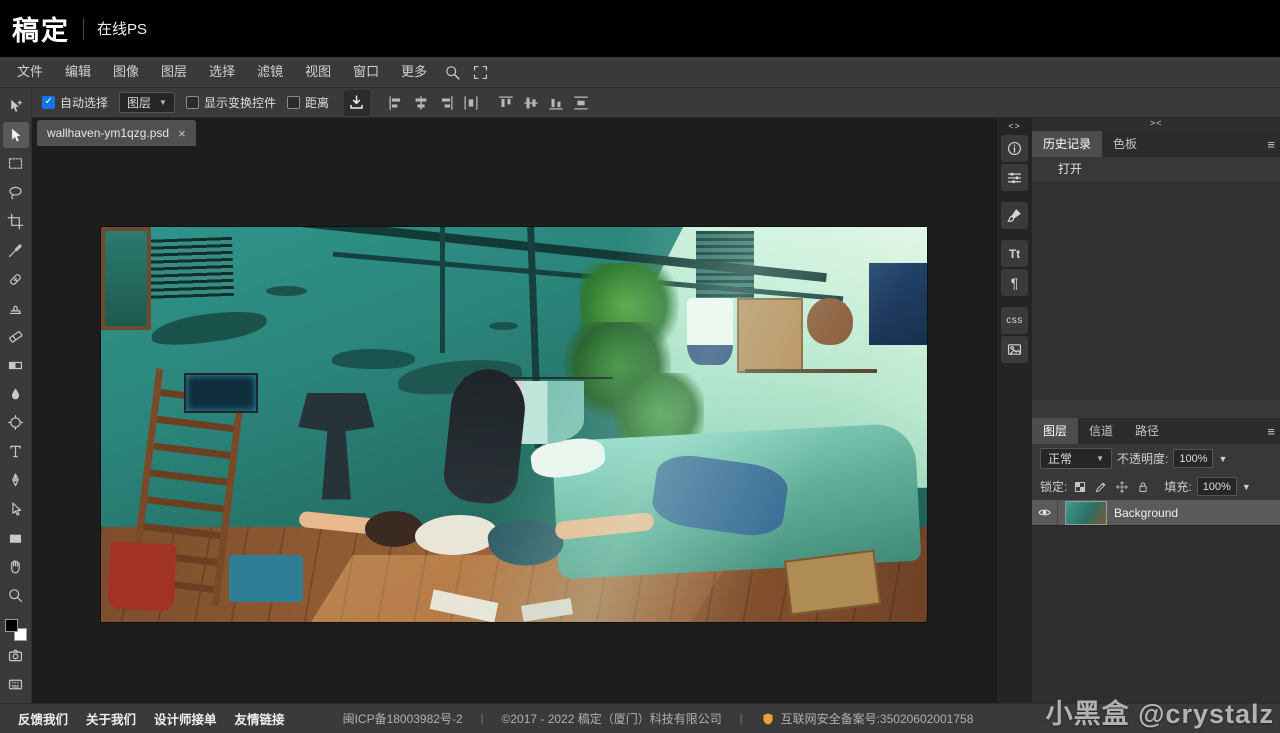 This screenshot has height=733, width=1280. I want to click on fullscreen-icon, so click(480, 72).